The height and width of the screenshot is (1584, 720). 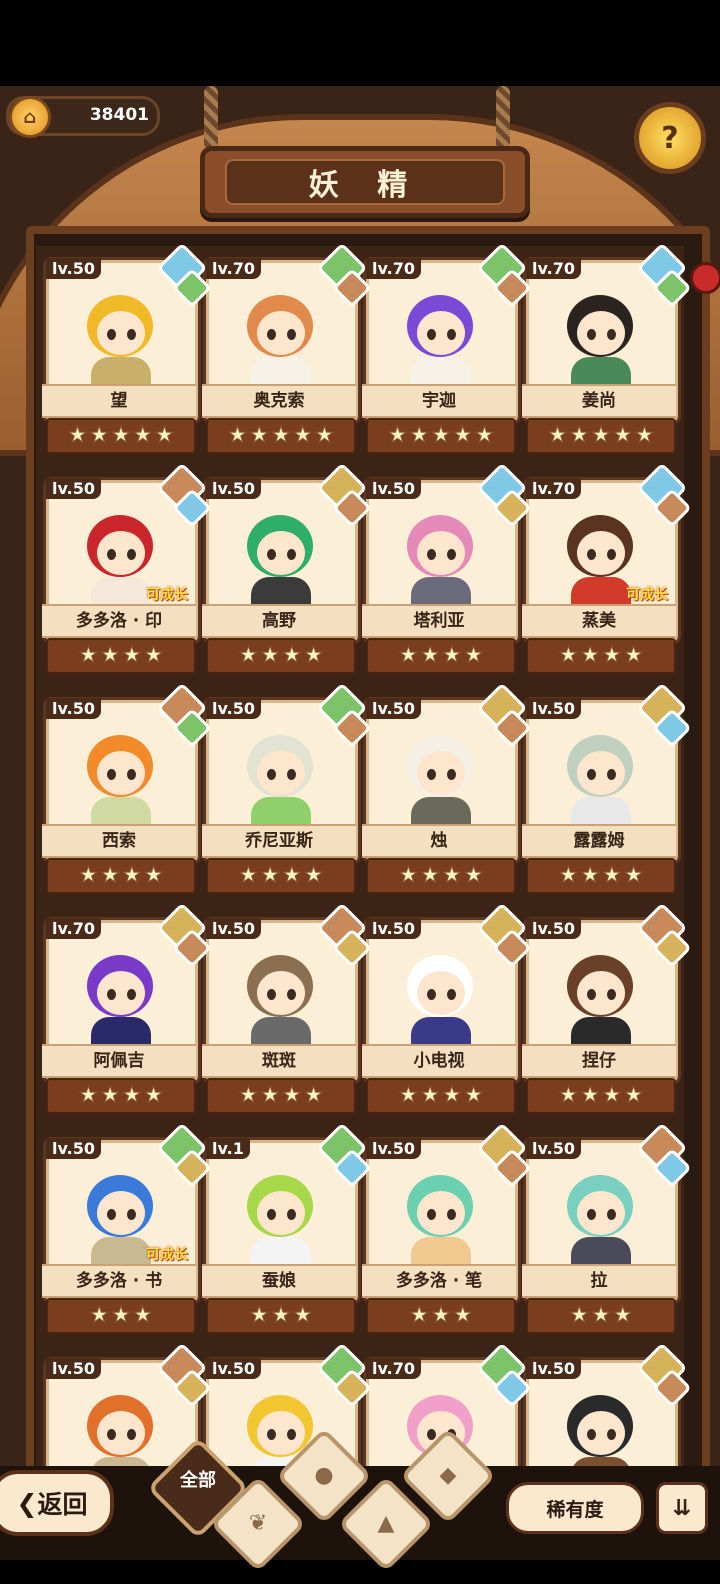 What do you see at coordinates (127, 789) in the screenshot?
I see `fairy-card: lv.50 西索 ★ ★ ★ ★` at bounding box center [127, 789].